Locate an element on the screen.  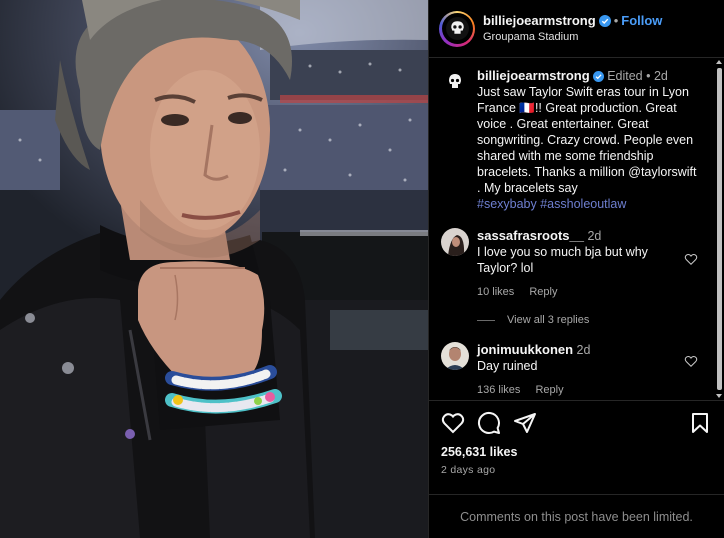
view-replies-label: View all 3 replies is located at coordinates (548, 320).